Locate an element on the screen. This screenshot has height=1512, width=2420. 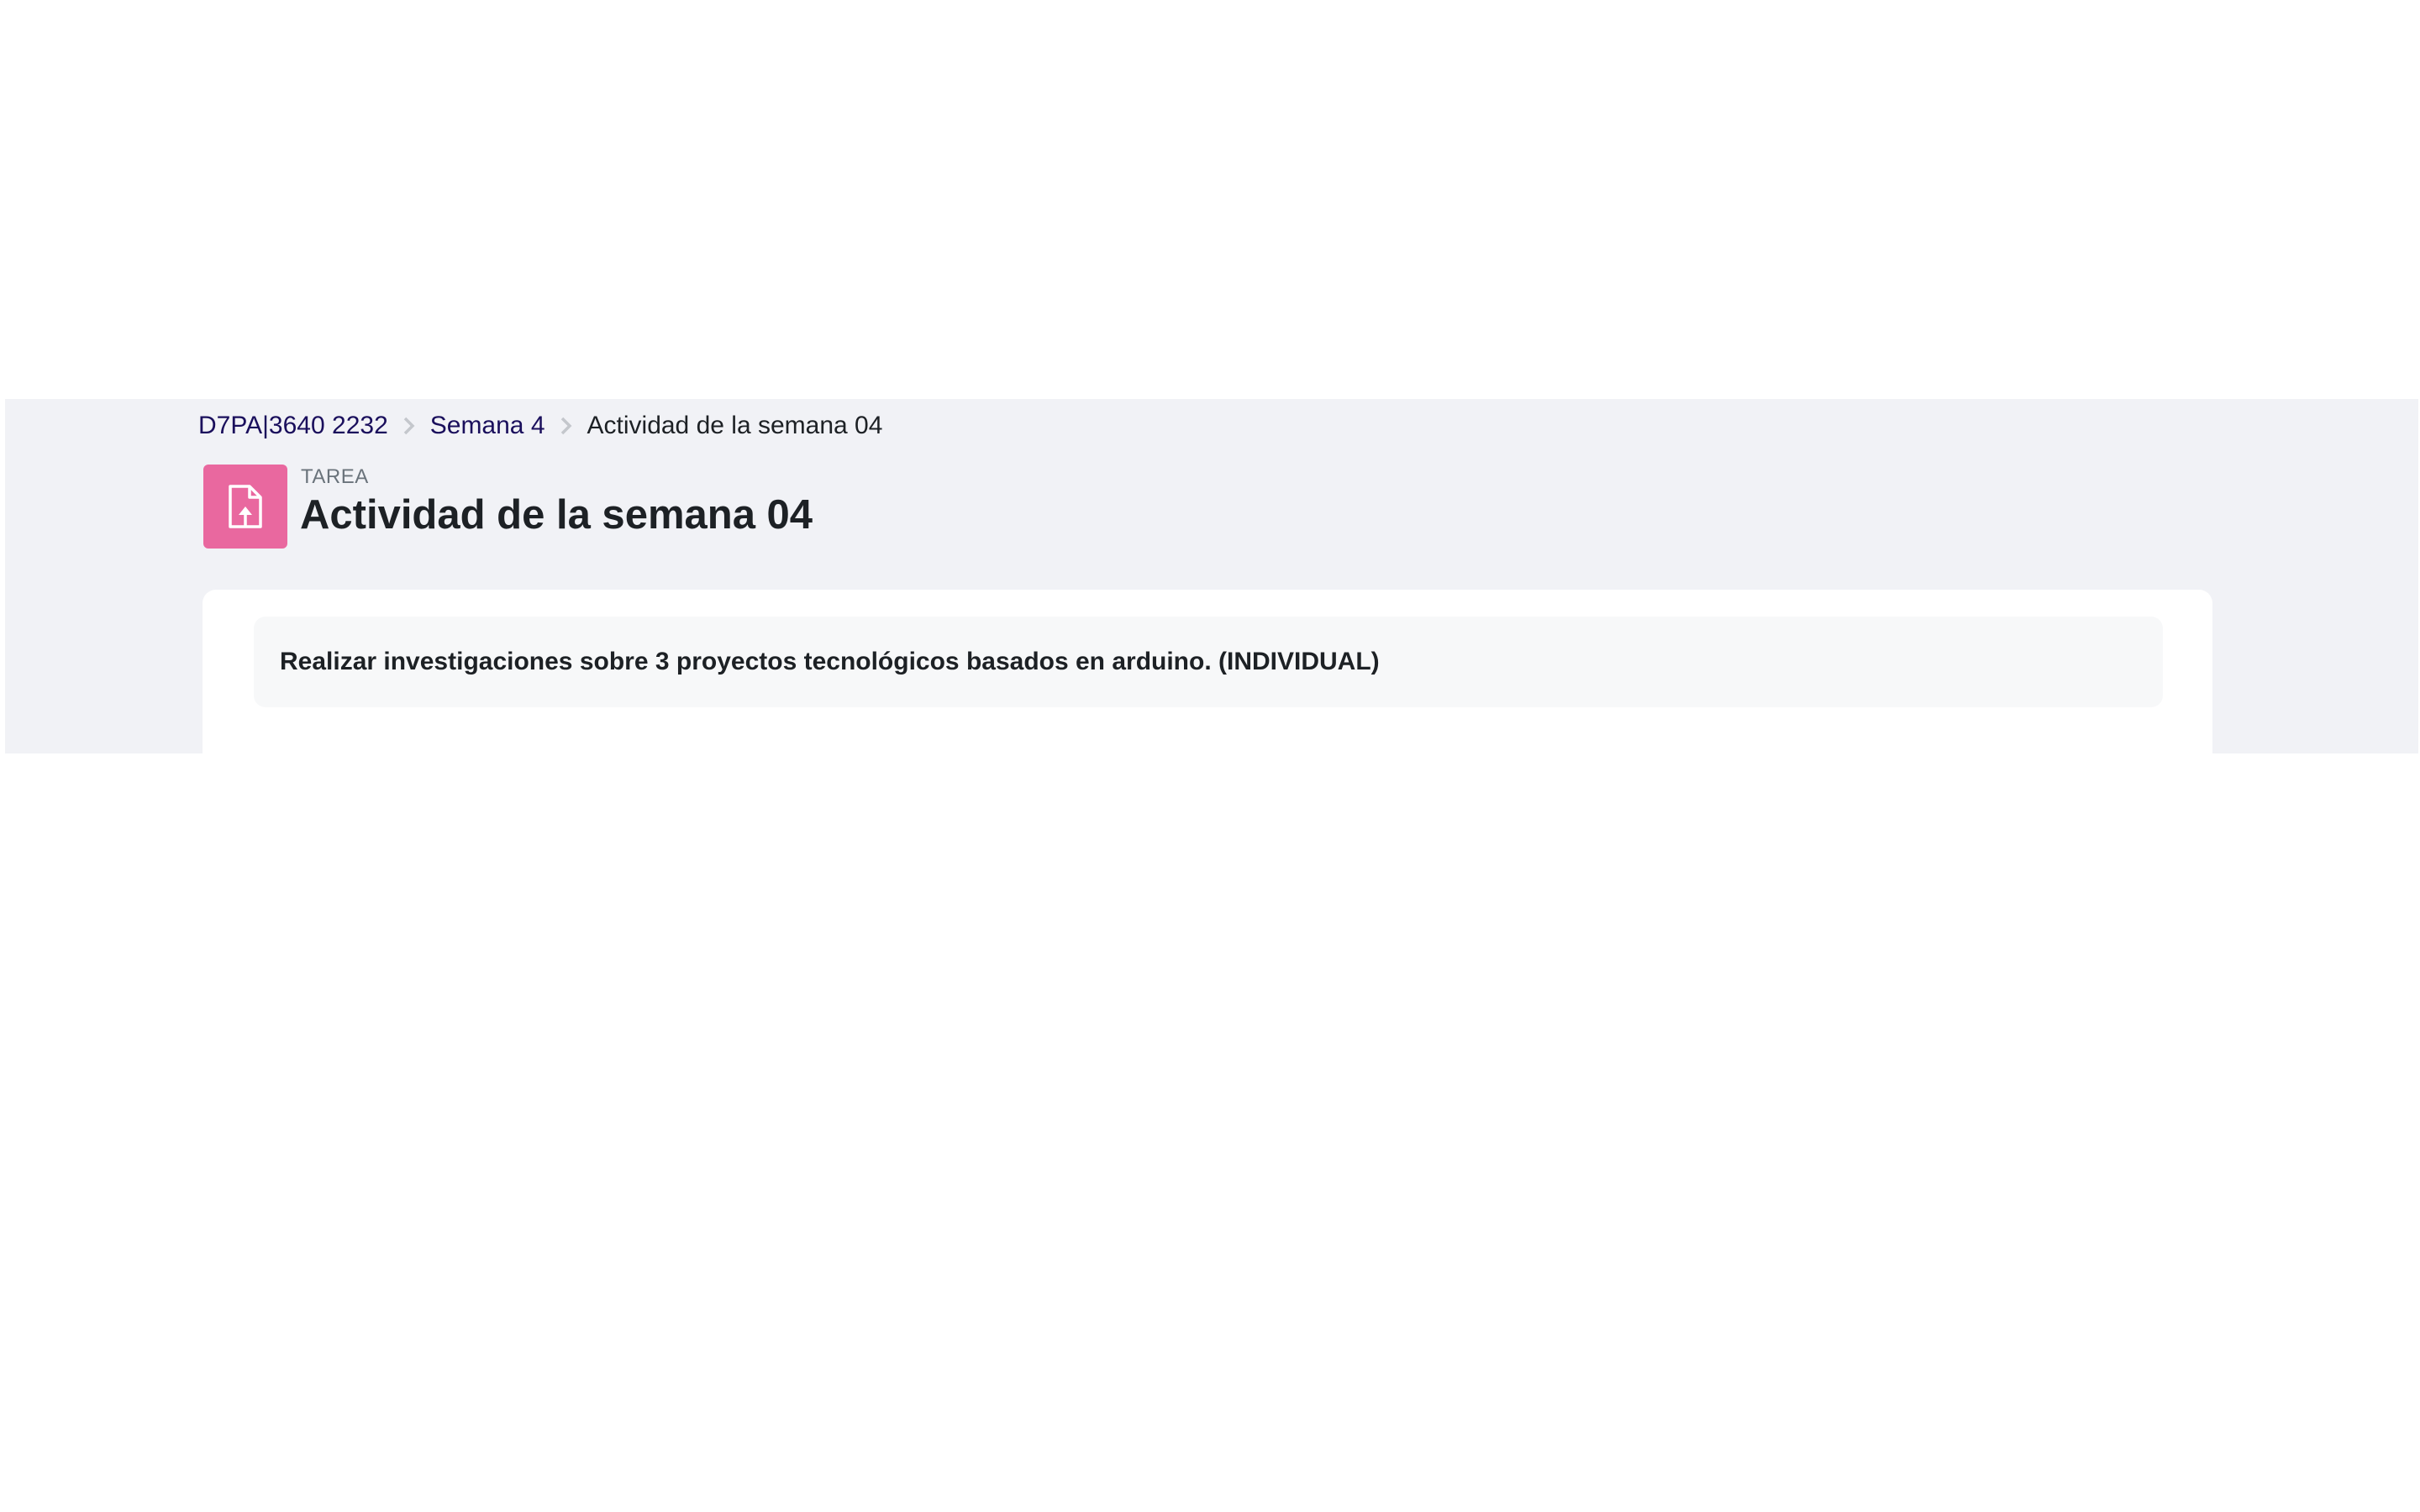
breadcrumb-course-link: D7PA|3640 2232 is located at coordinates (293, 426).